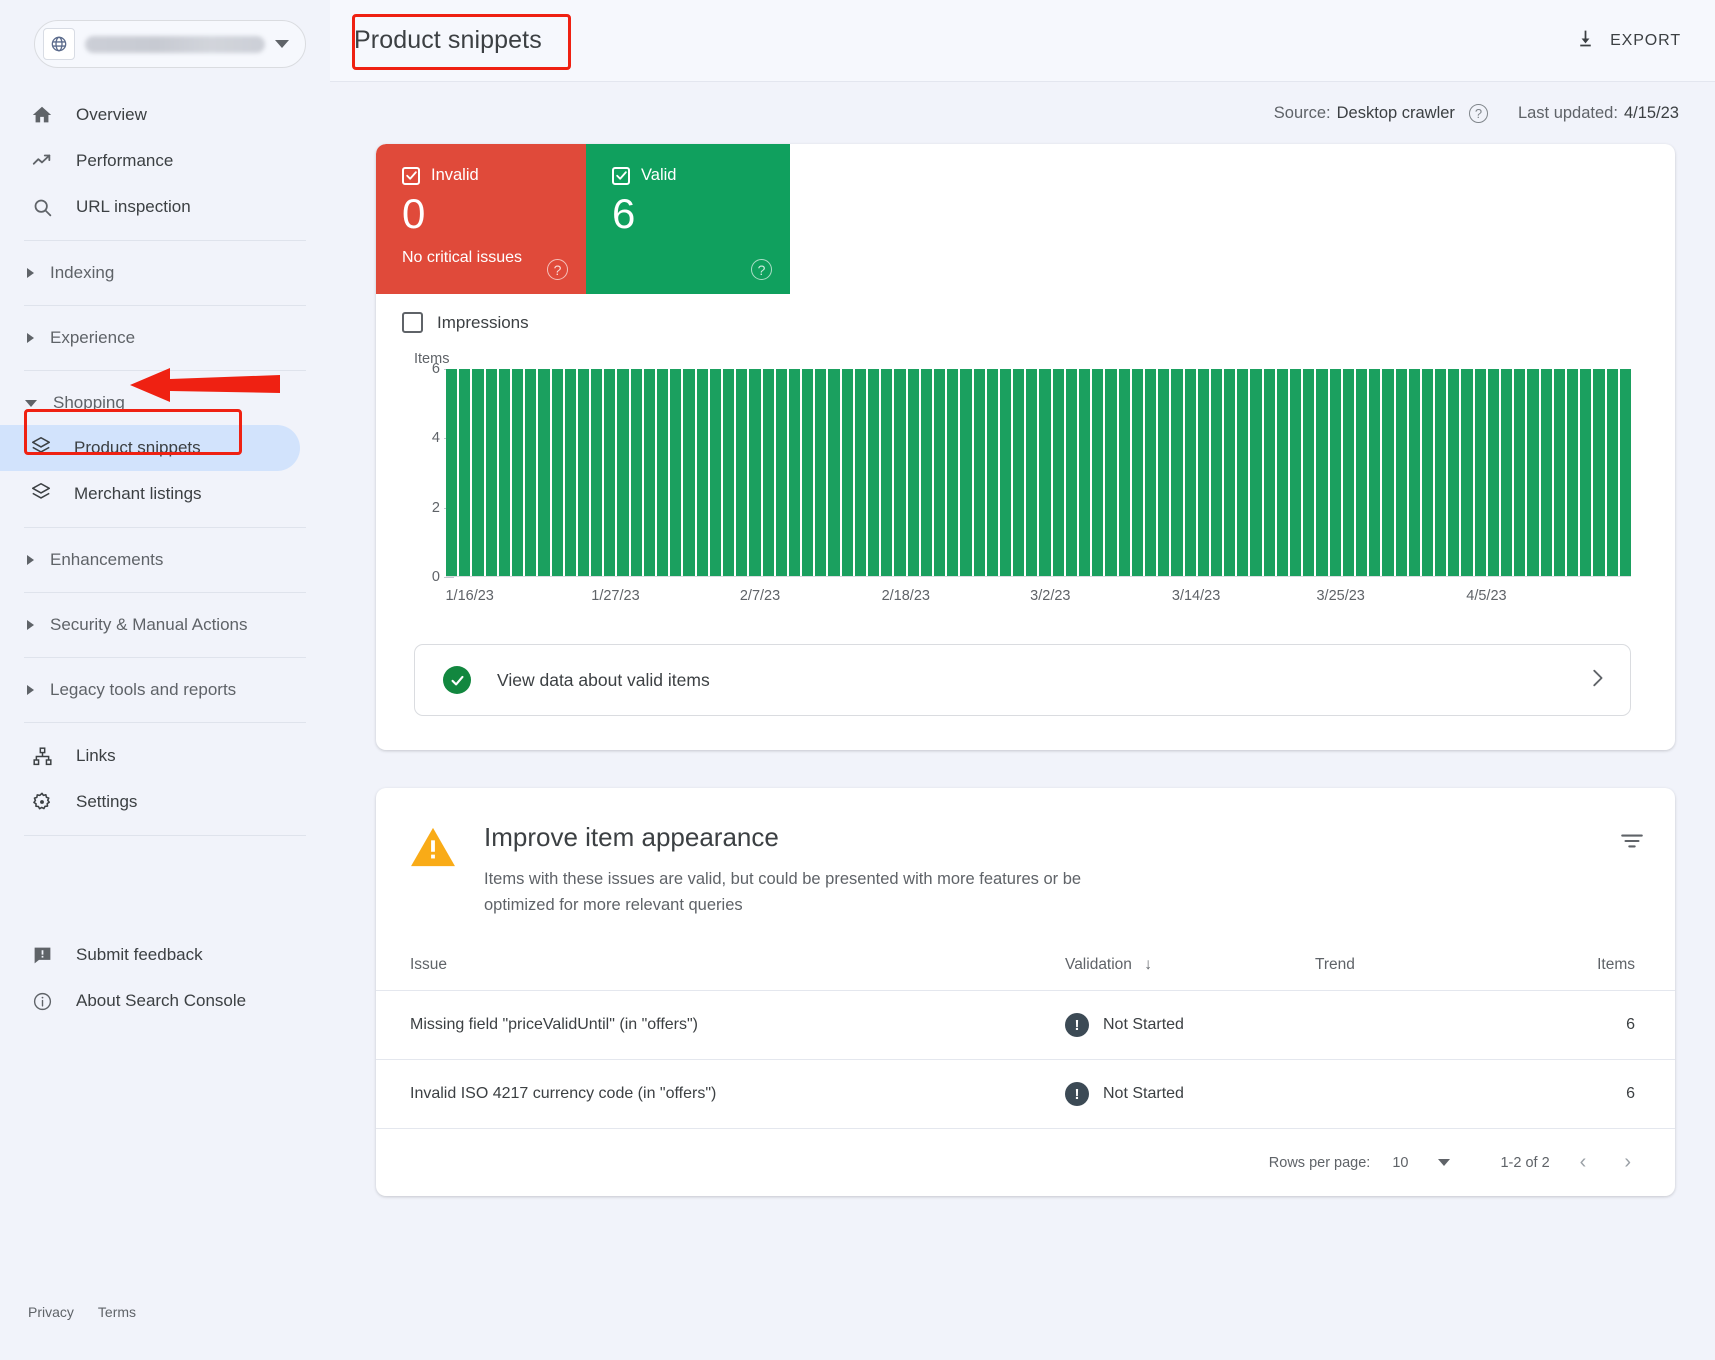 The image size is (1715, 1360). Describe the element at coordinates (481, 219) in the screenshot. I see `status-tile-invalid: Invalid 0 No critical issues ?` at that location.